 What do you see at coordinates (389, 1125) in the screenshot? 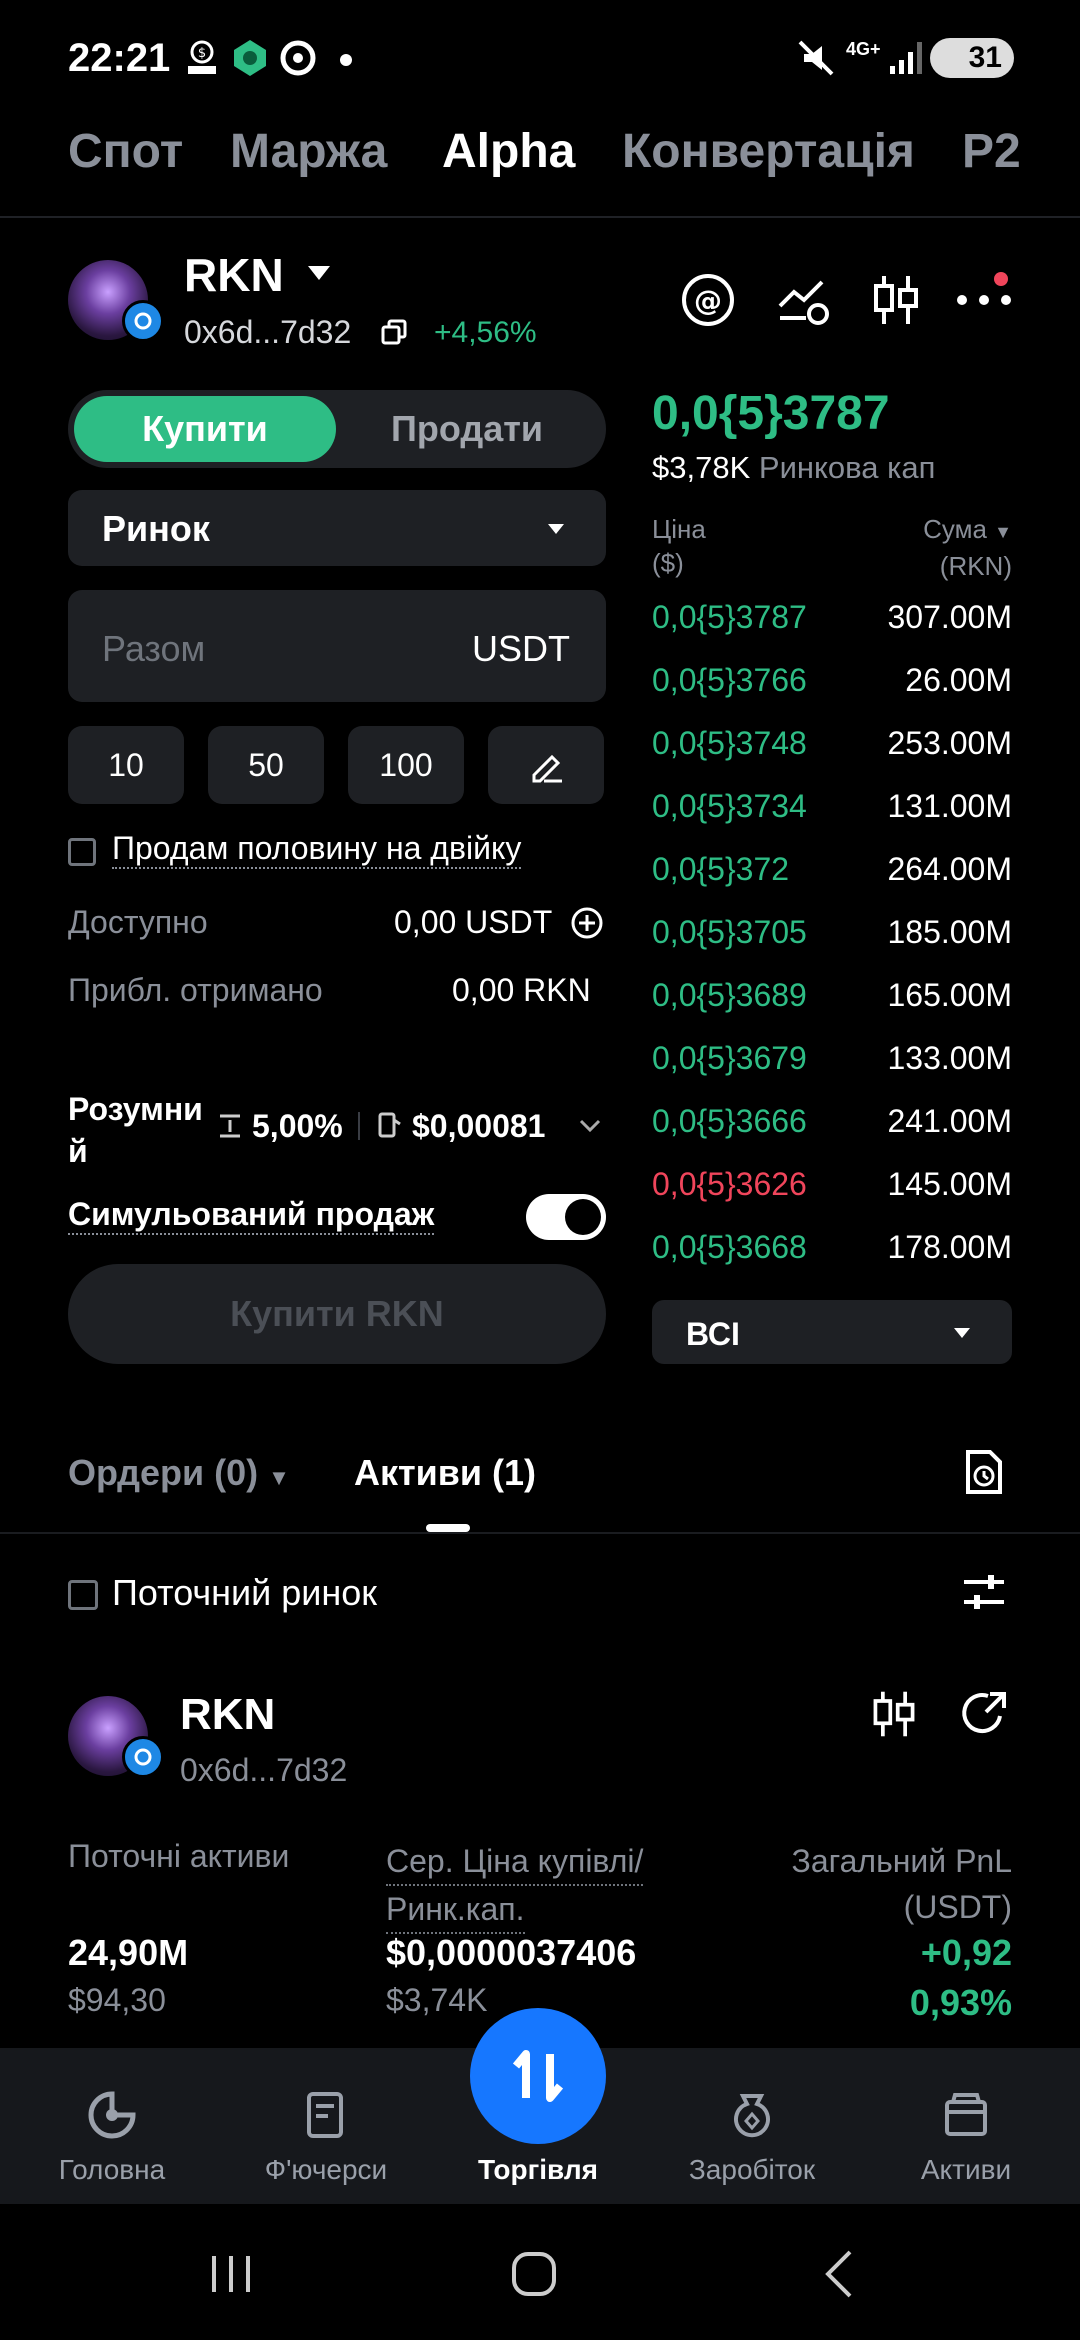
I see `gas-pump-icon` at bounding box center [389, 1125].